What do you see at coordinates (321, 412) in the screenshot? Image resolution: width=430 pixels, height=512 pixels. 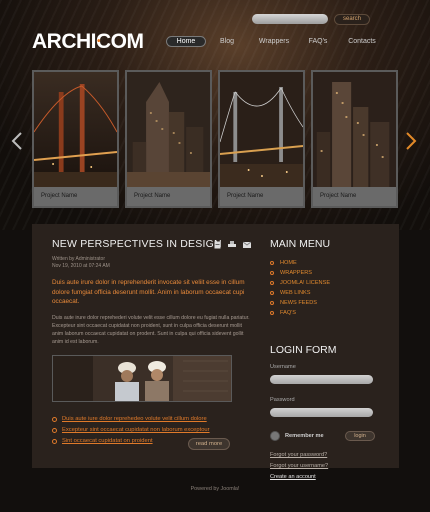 I see `password-field` at bounding box center [321, 412].